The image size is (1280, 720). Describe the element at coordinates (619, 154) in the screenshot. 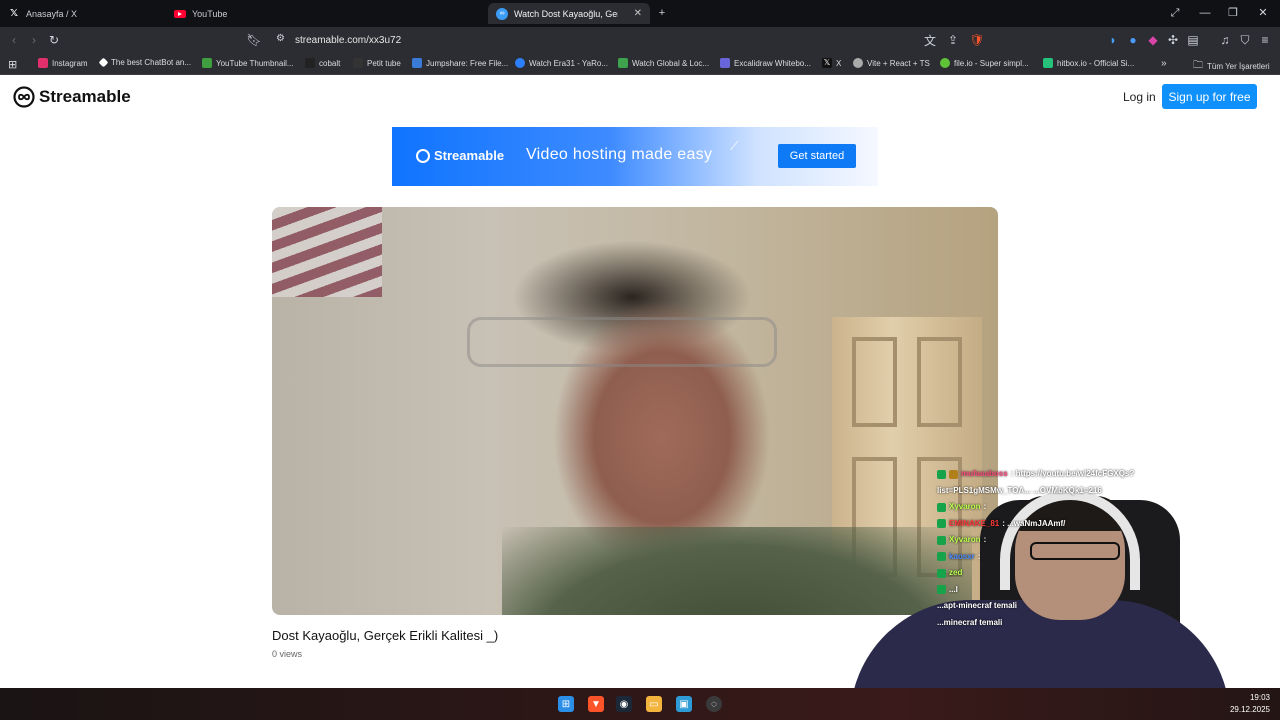

I see `banner-tagline: Video hosting made easy` at that location.